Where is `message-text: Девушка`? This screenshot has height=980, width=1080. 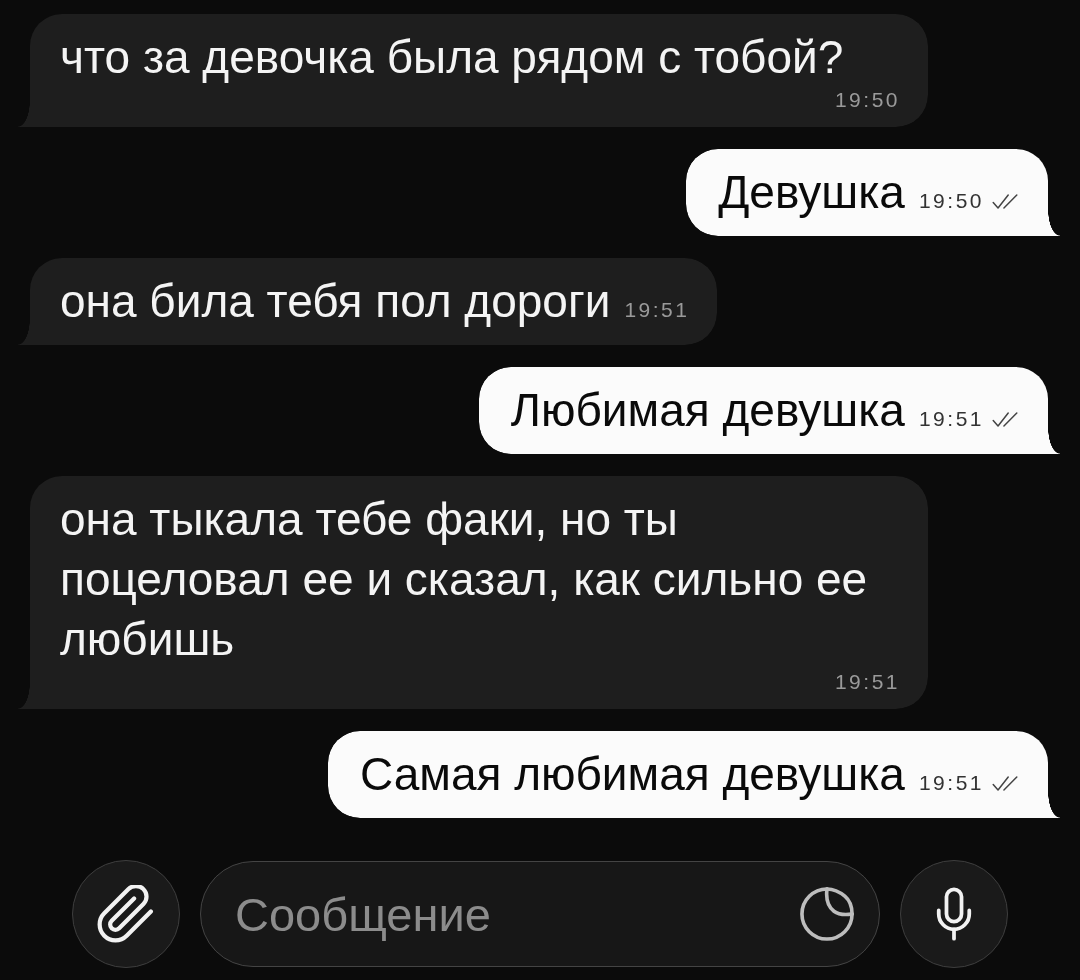
message-text: Девушка is located at coordinates (811, 192).